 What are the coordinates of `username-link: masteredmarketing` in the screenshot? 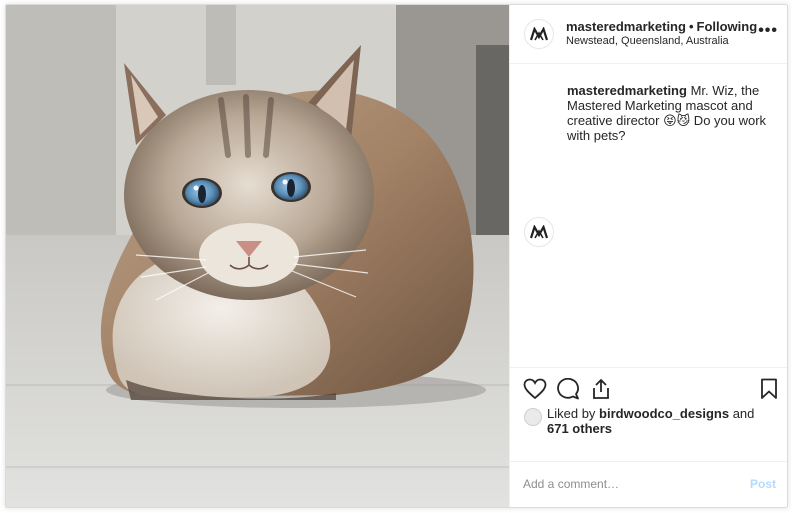 It's located at (626, 26).